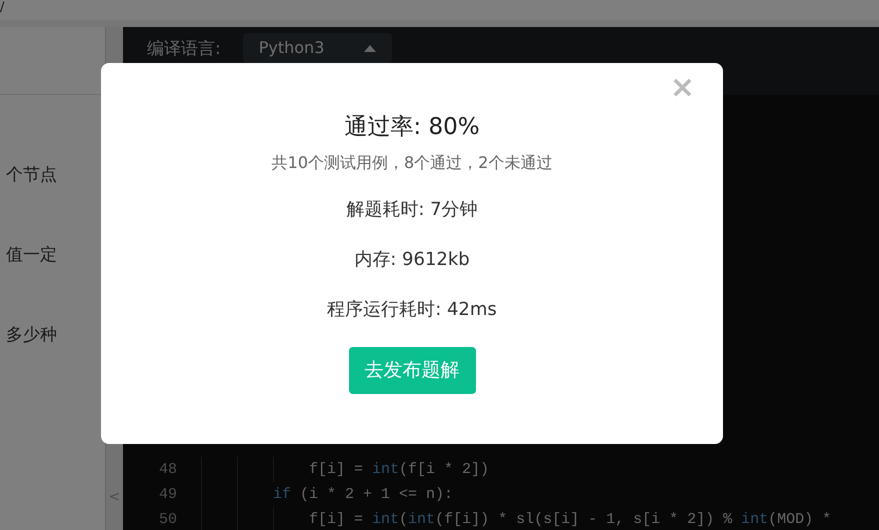 This screenshot has width=879, height=530. Describe the element at coordinates (412, 163) in the screenshot. I see `test-summary: 共10个测试用例，8个通过，2个未通过` at that location.